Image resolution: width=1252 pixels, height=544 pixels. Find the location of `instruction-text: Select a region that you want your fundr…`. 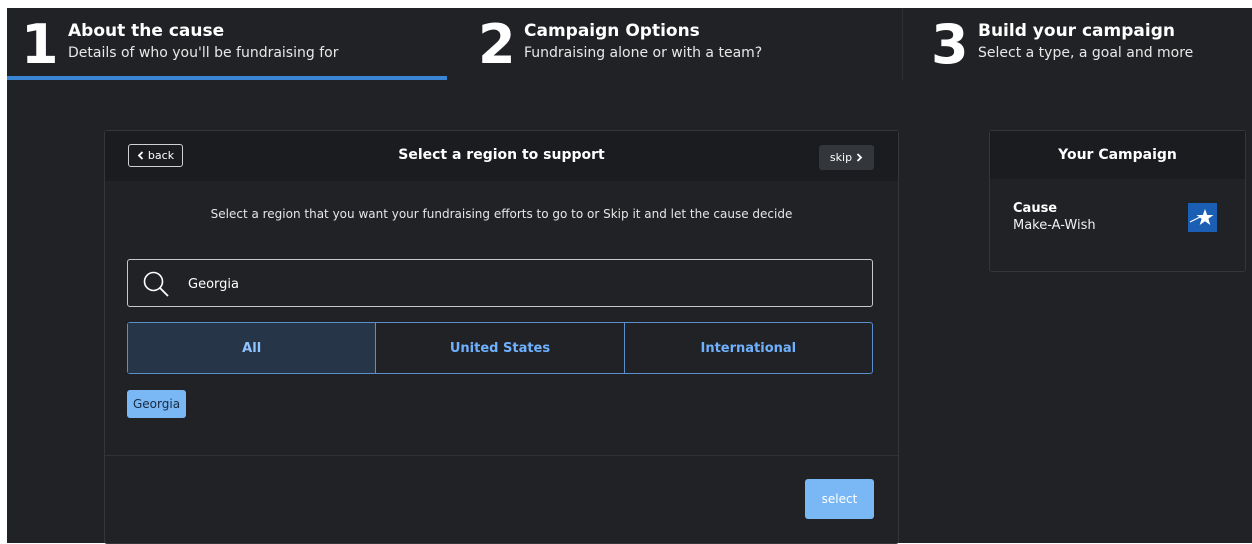

instruction-text: Select a region that you want your fundr… is located at coordinates (501, 214).